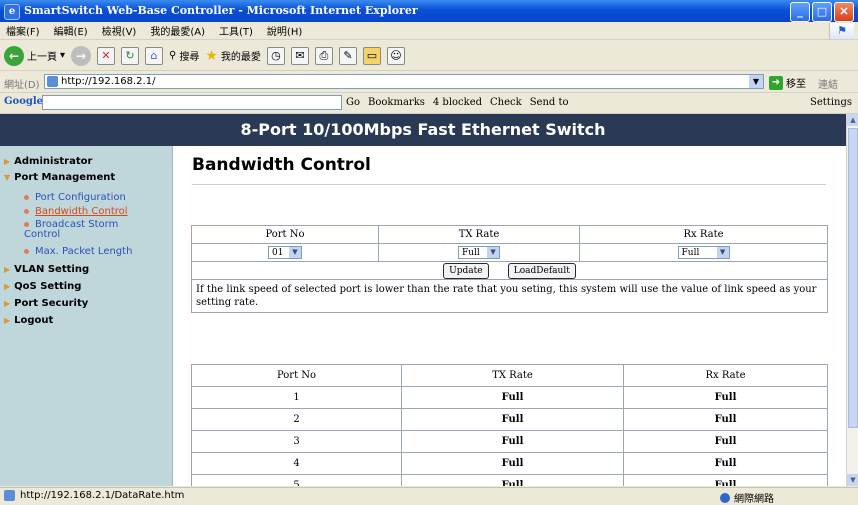  What do you see at coordinates (347, 55) in the screenshot?
I see `edit-button: ✎` at bounding box center [347, 55].